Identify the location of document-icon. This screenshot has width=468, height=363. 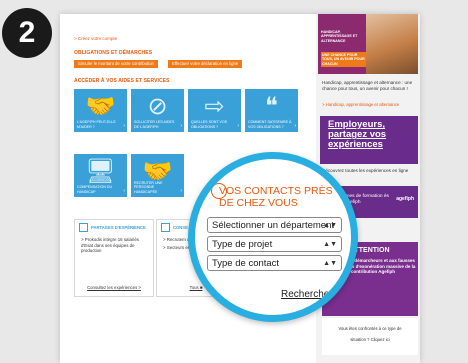
(165, 227).